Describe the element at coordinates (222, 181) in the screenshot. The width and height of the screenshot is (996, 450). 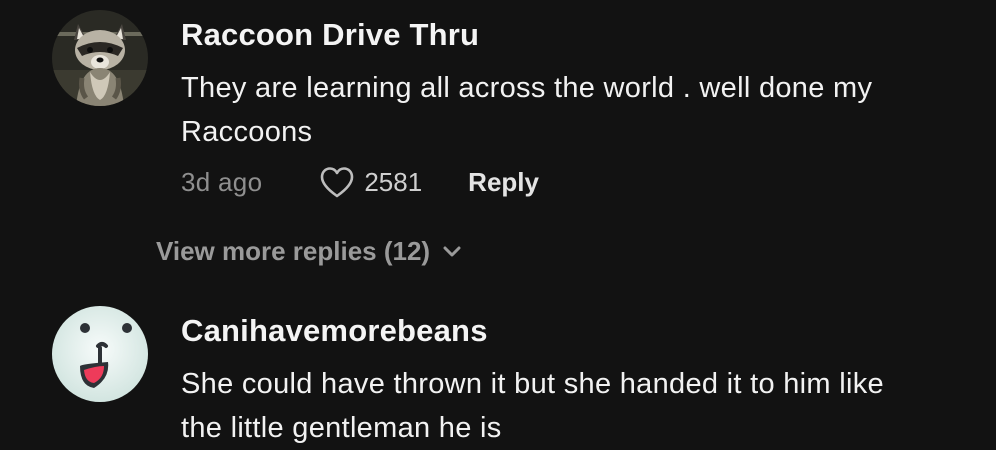
I see `comment-timestamp: 3d ago` at that location.